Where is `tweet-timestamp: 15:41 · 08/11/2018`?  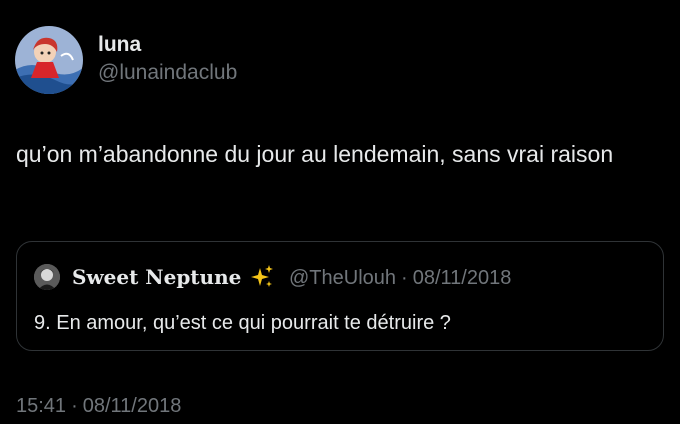
tweet-timestamp: 15:41 · 08/11/2018 is located at coordinates (98, 406).